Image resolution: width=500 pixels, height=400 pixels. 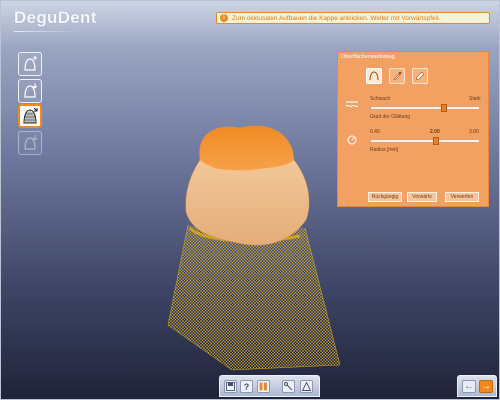 What do you see at coordinates (469, 386) in the screenshot?
I see `back-button: ←` at bounding box center [469, 386].